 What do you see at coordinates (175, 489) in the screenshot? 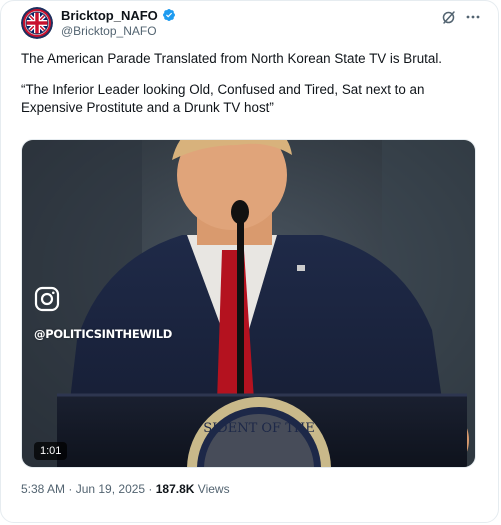
I see `views-count: 187.8K` at bounding box center [175, 489].